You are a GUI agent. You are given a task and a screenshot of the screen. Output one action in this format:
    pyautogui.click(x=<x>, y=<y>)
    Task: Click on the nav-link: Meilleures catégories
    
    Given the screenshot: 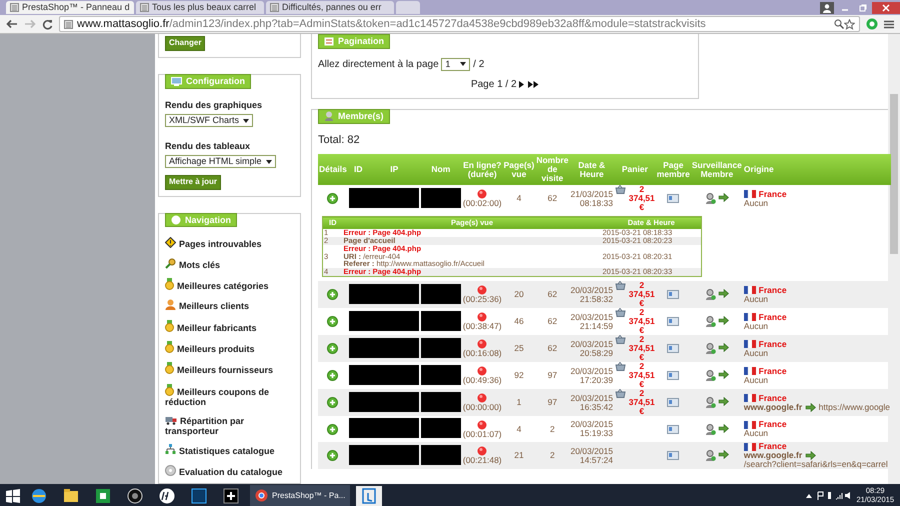 What is the action you would take?
    pyautogui.click(x=229, y=285)
    